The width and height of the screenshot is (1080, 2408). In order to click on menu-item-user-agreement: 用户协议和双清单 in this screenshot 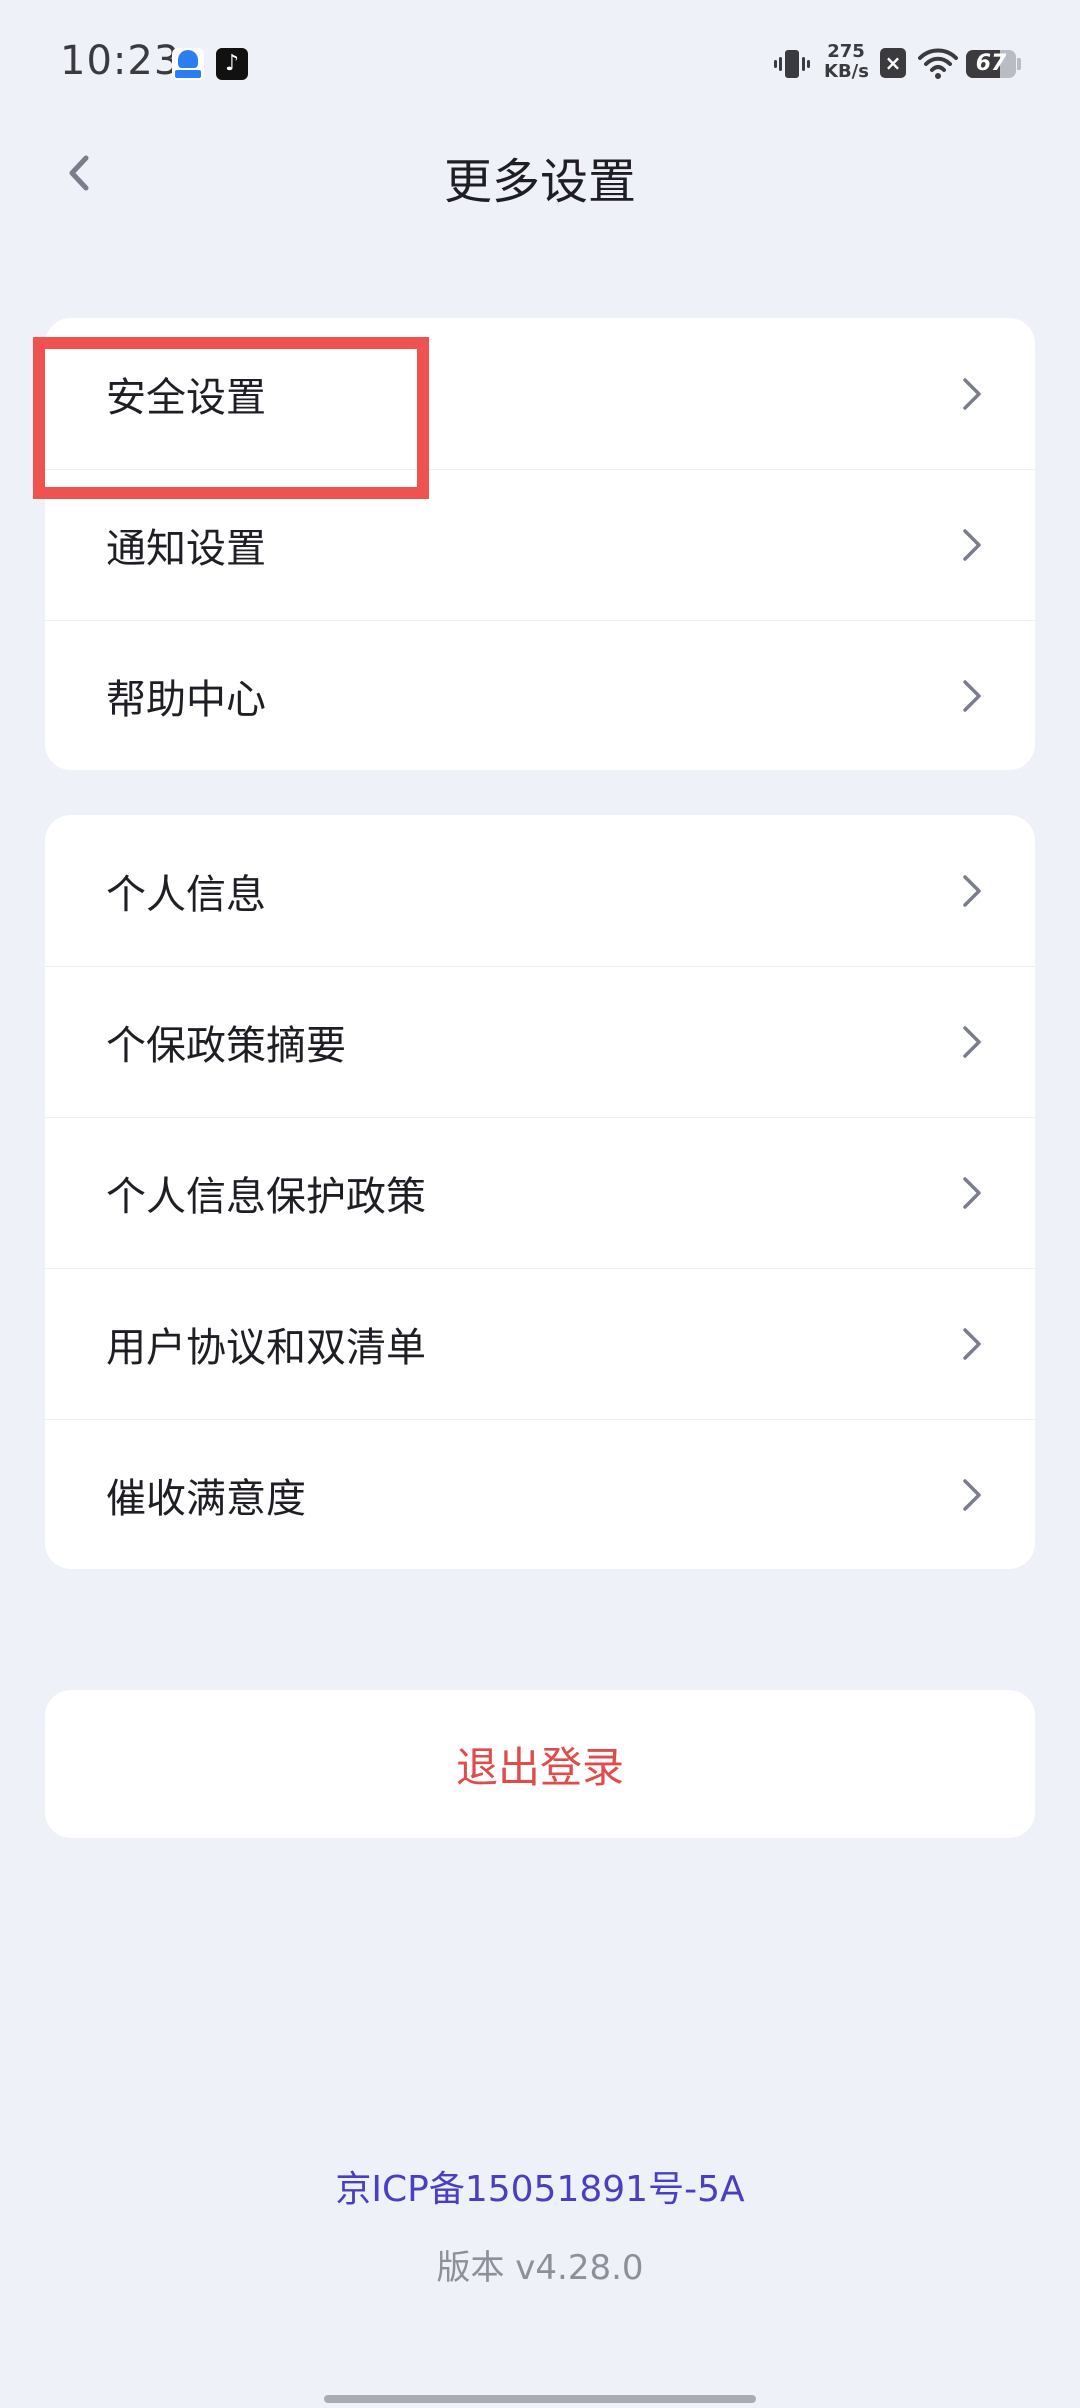, I will do `click(540, 1343)`.